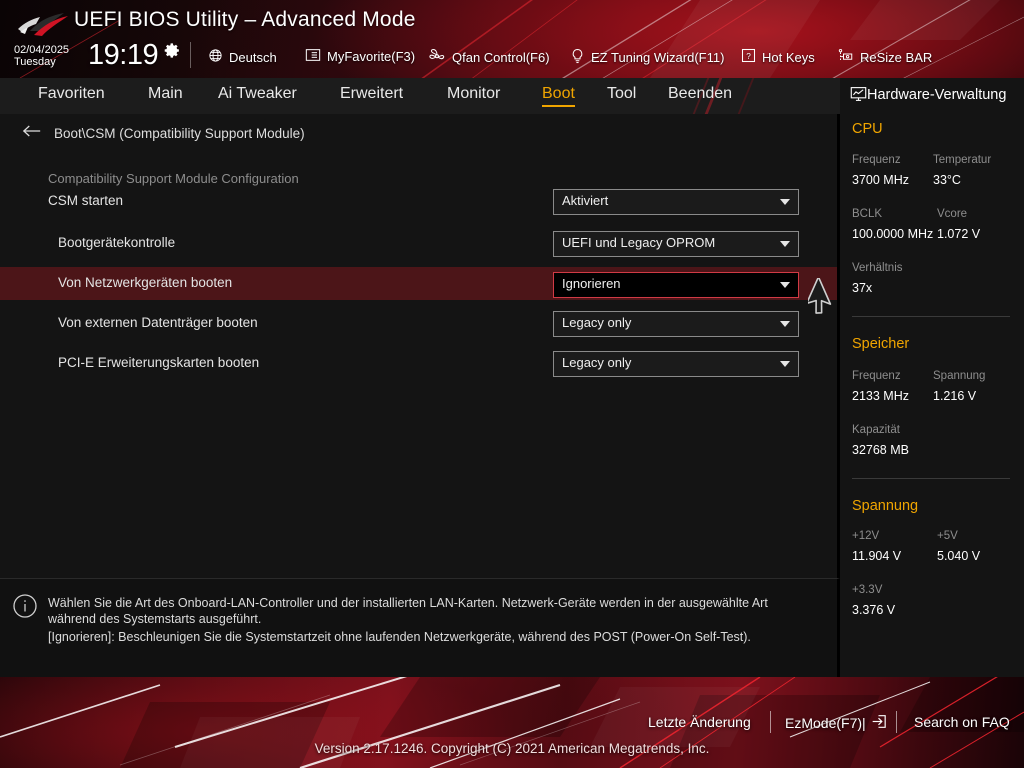 This screenshot has width=1024, height=768. Describe the element at coordinates (959, 556) in the screenshot. I see `sidebar-value-5v: 5.040 V` at that location.